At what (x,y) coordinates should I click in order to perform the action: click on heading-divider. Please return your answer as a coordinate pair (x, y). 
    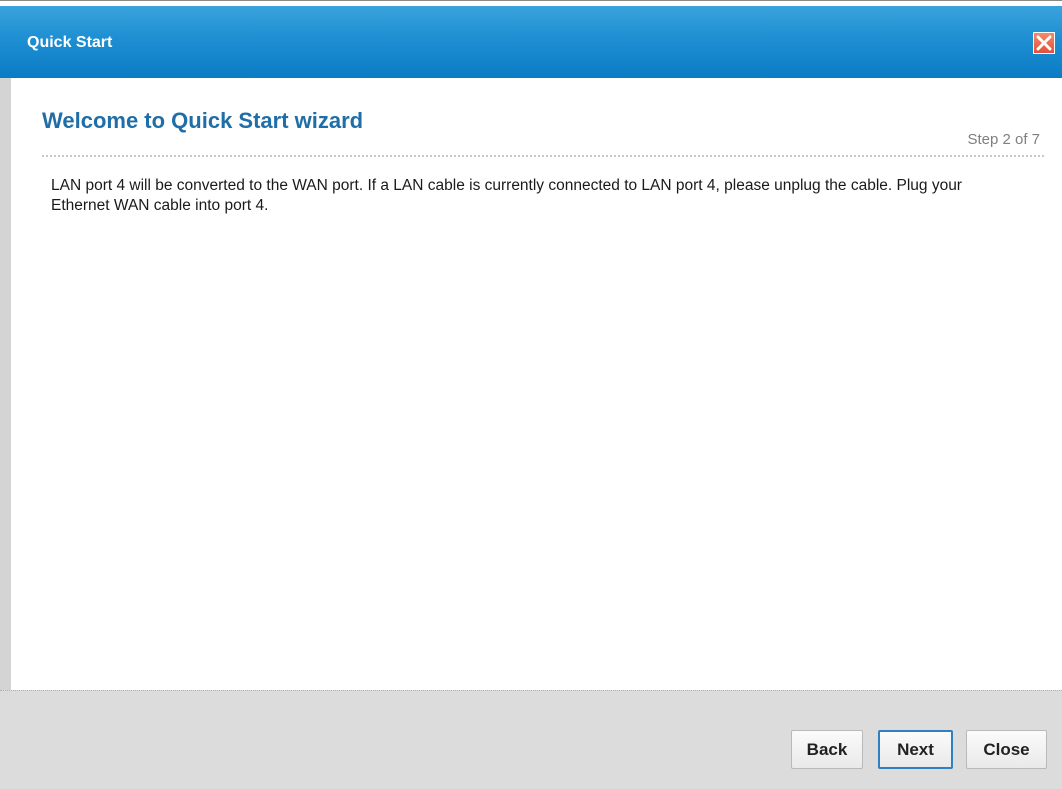
    Looking at the image, I should click on (543, 156).